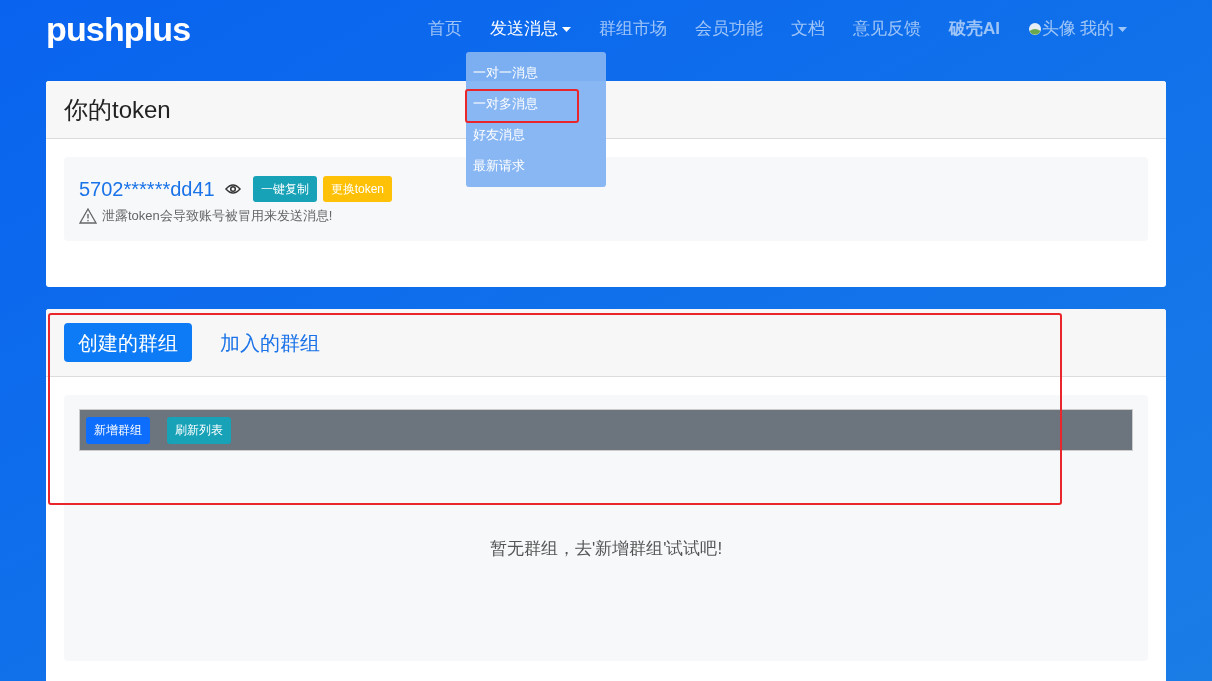 Image resolution: width=1212 pixels, height=681 pixels. Describe the element at coordinates (357, 189) in the screenshot. I see `token-button: 更换token` at that location.